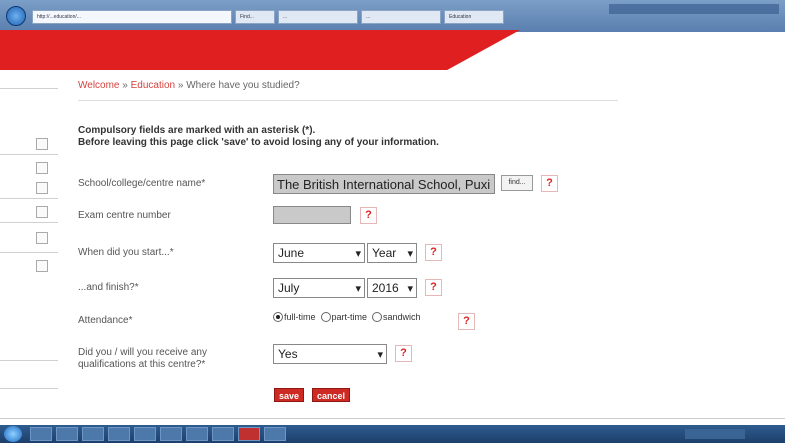 The image size is (785, 443). What do you see at coordinates (291, 253) in the screenshot?
I see `start-month-value: June` at bounding box center [291, 253].